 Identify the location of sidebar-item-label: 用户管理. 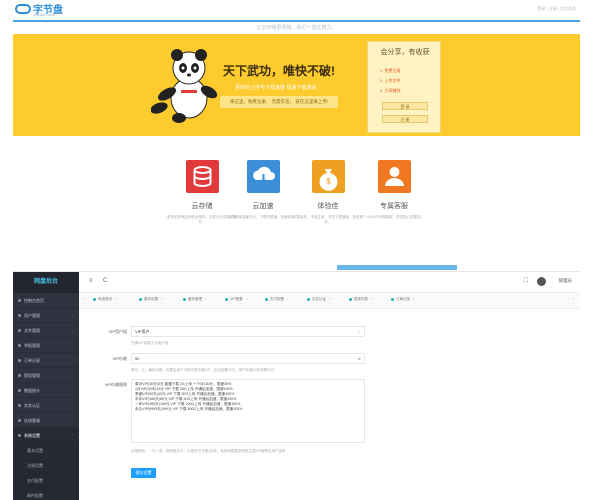
(32, 315).